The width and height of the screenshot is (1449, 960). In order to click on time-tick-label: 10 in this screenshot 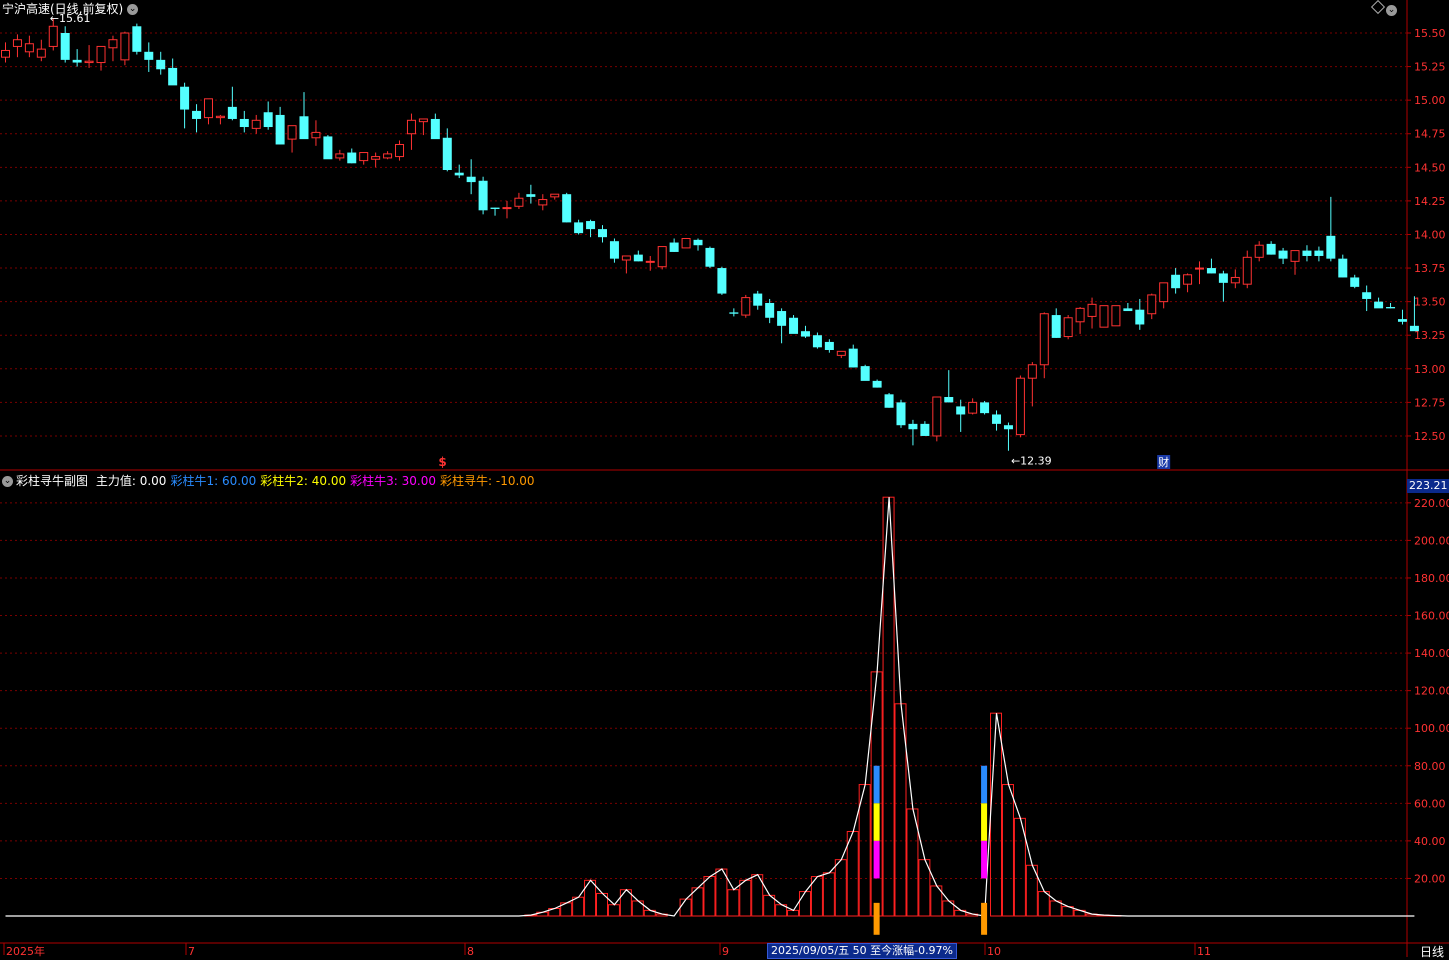, I will do `click(994, 951)`.